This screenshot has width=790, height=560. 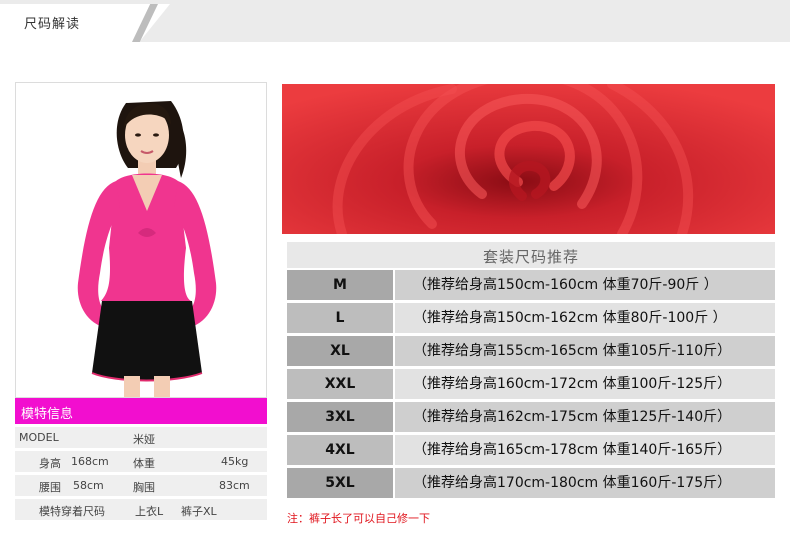 What do you see at coordinates (50, 463) in the screenshot?
I see `height-label: 身高` at bounding box center [50, 463].